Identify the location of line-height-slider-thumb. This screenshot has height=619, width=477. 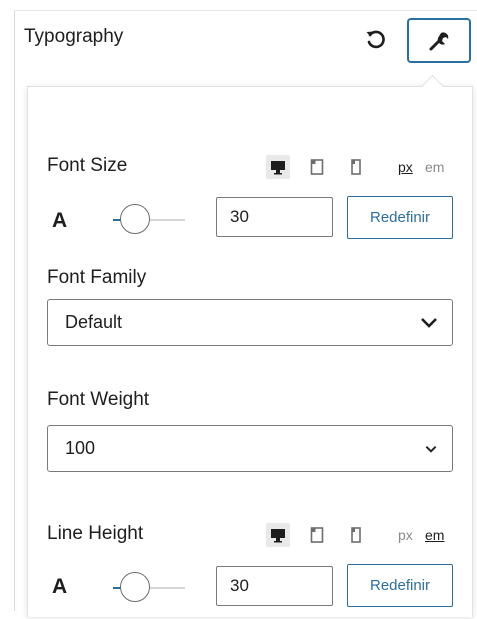
(135, 587).